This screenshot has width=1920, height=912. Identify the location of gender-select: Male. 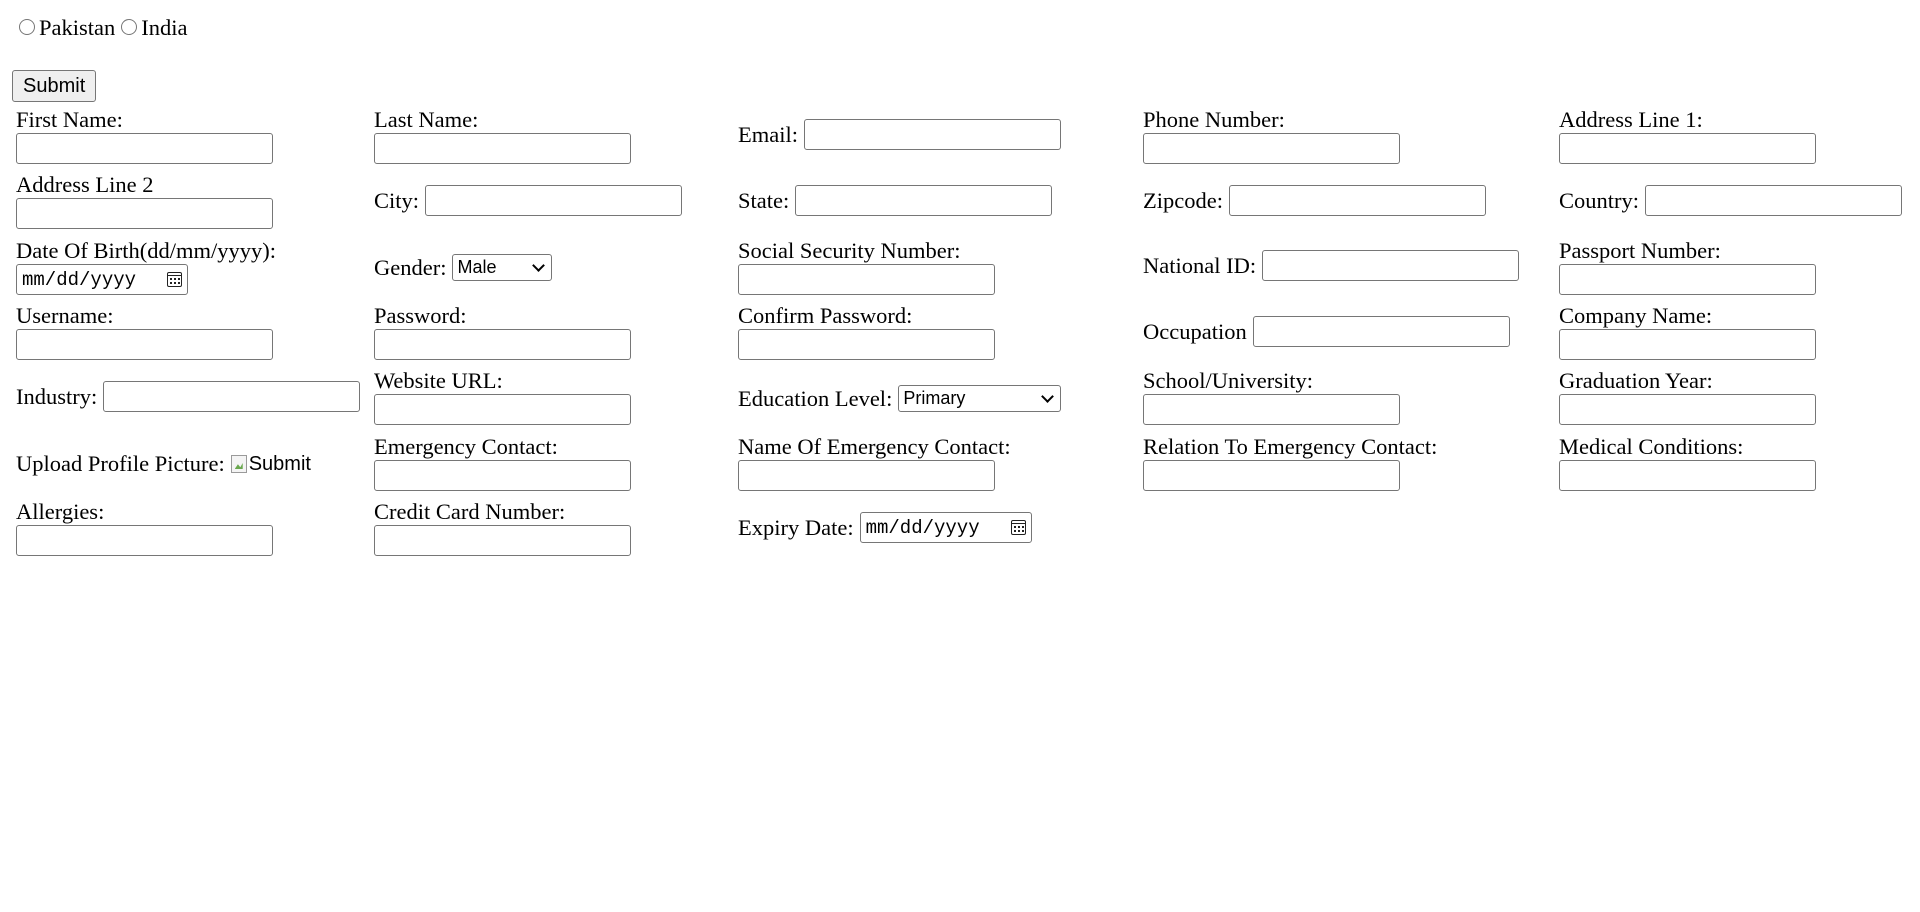
(502, 267).